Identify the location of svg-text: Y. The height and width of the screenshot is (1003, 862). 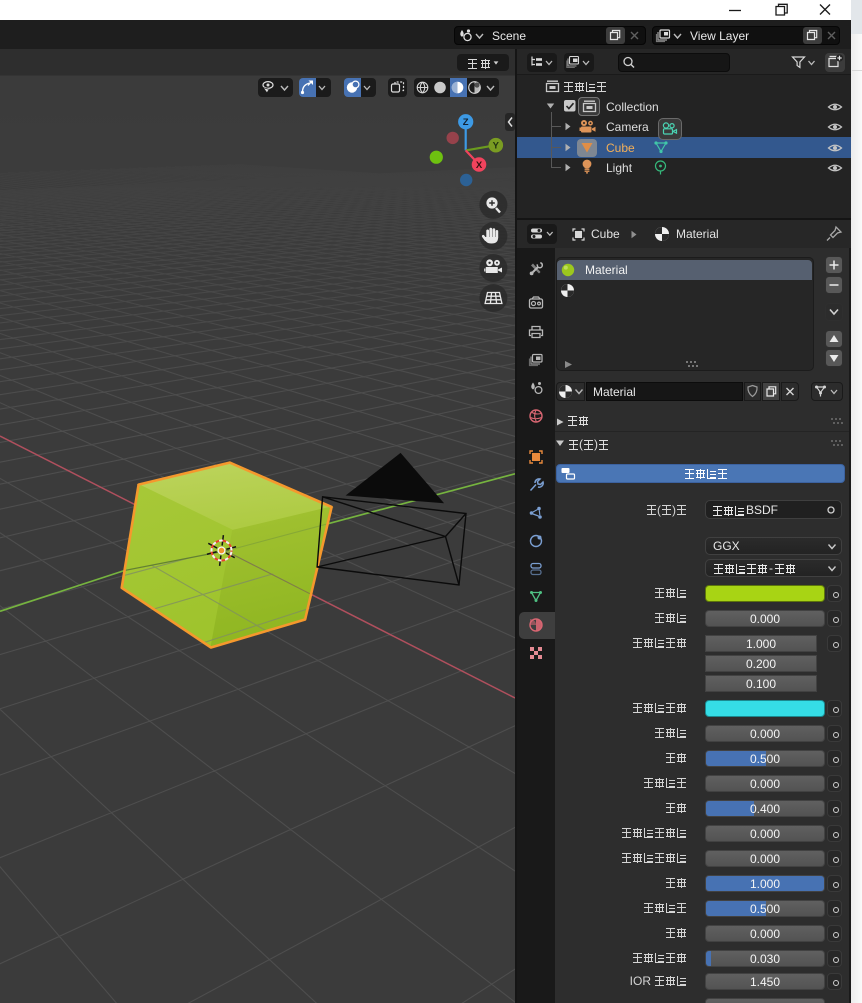
(496, 146).